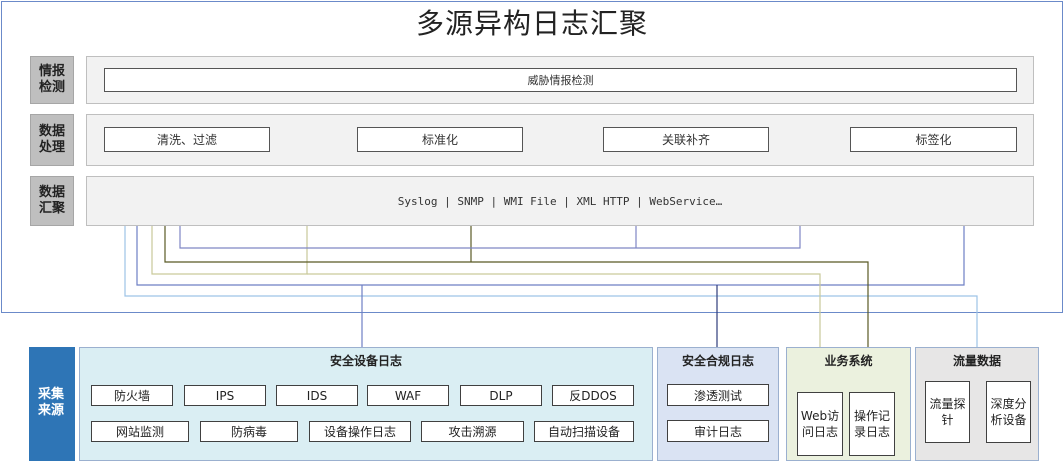 Image resolution: width=1064 pixels, height=462 pixels. What do you see at coordinates (490, 237) in the screenshot?
I see `connector-audit` at bounding box center [490, 237].